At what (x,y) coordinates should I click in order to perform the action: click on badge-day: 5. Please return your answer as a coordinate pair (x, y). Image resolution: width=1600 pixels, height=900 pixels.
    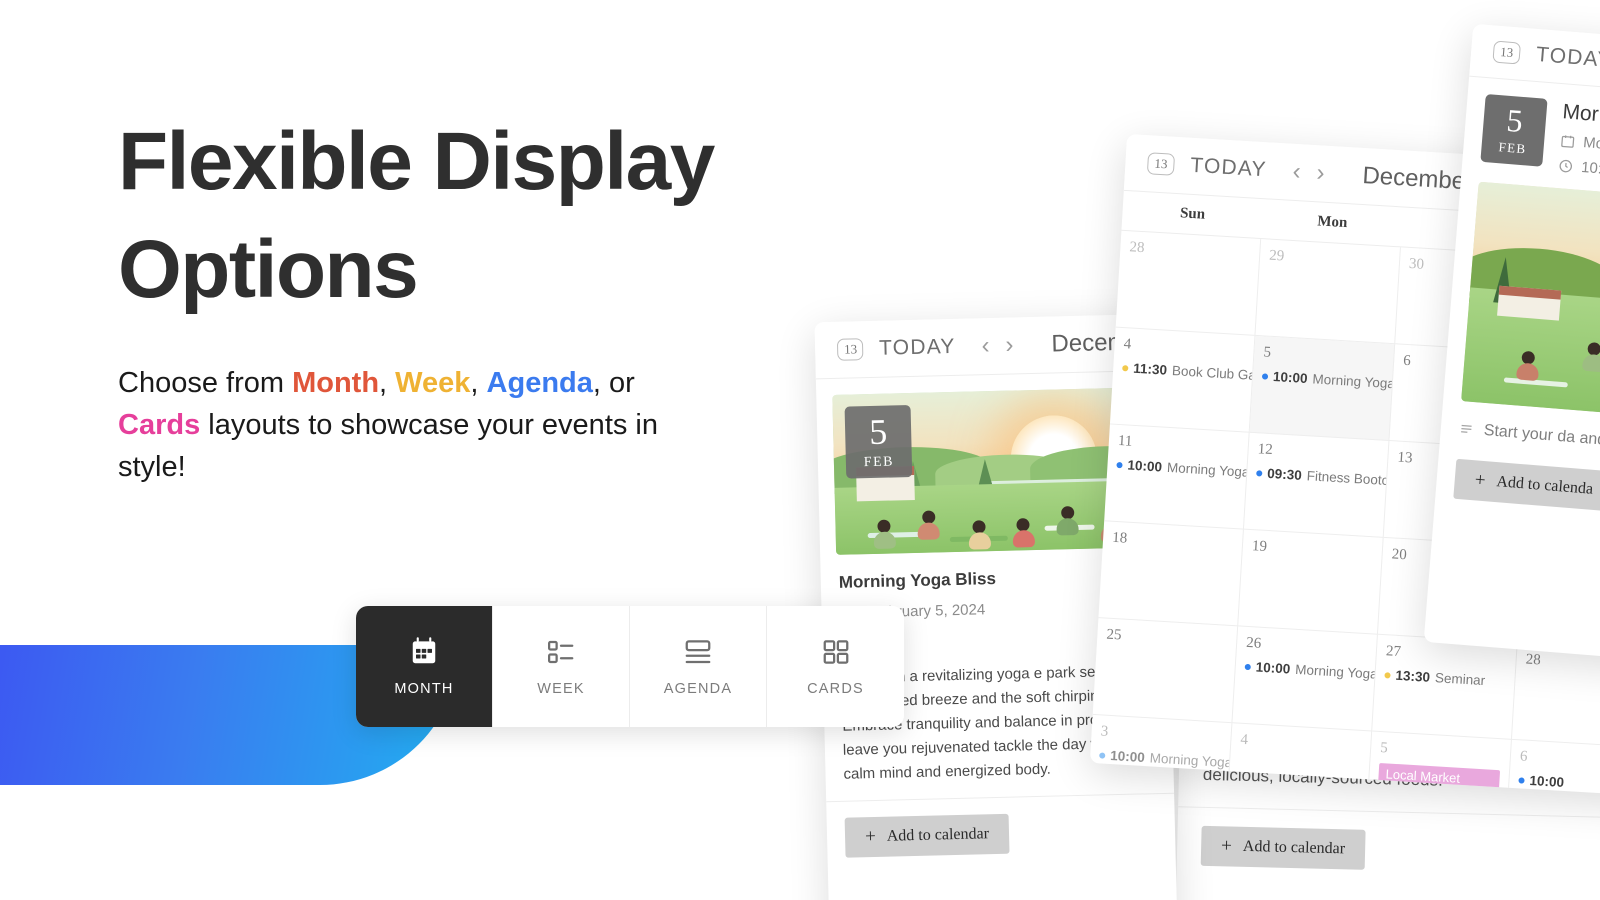
    Looking at the image, I should click on (1515, 120).